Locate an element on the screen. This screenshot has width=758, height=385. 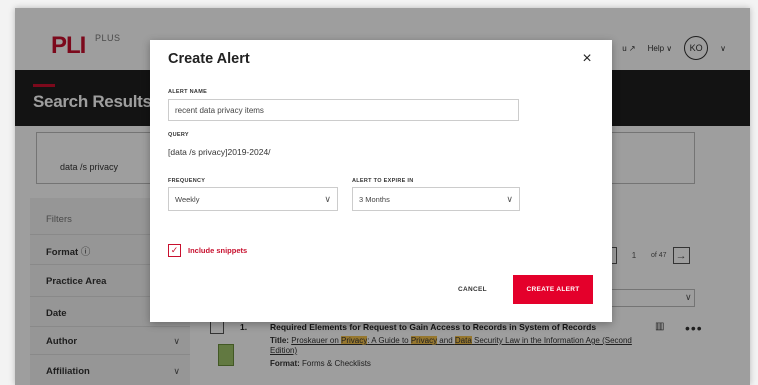
expire-label: ALERT TO EXPIRE IN is located at coordinates (383, 181).